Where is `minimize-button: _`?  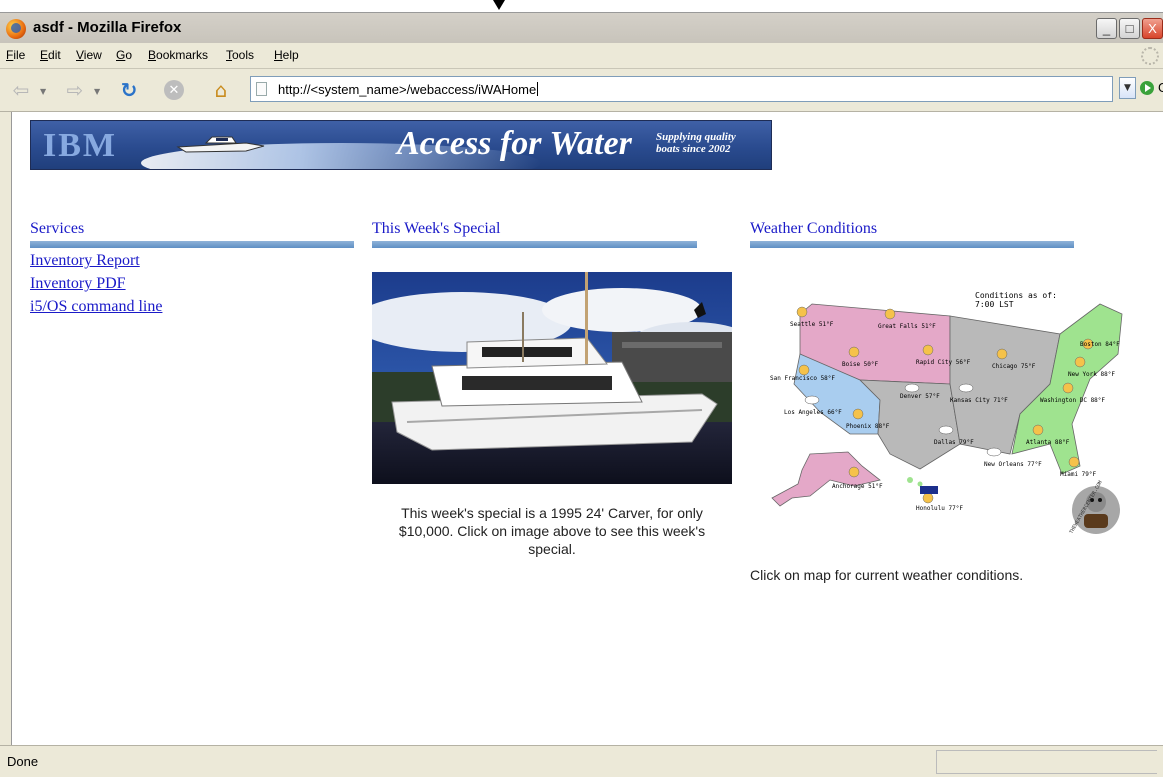 minimize-button: _ is located at coordinates (1106, 28).